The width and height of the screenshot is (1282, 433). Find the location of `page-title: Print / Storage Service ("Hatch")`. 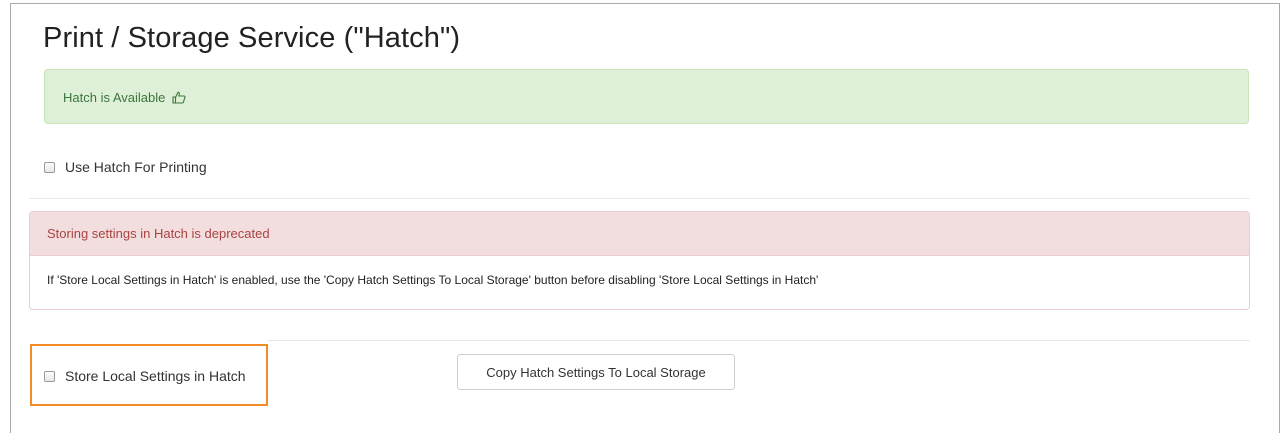

page-title: Print / Storage Service ("Hatch") is located at coordinates (252, 38).